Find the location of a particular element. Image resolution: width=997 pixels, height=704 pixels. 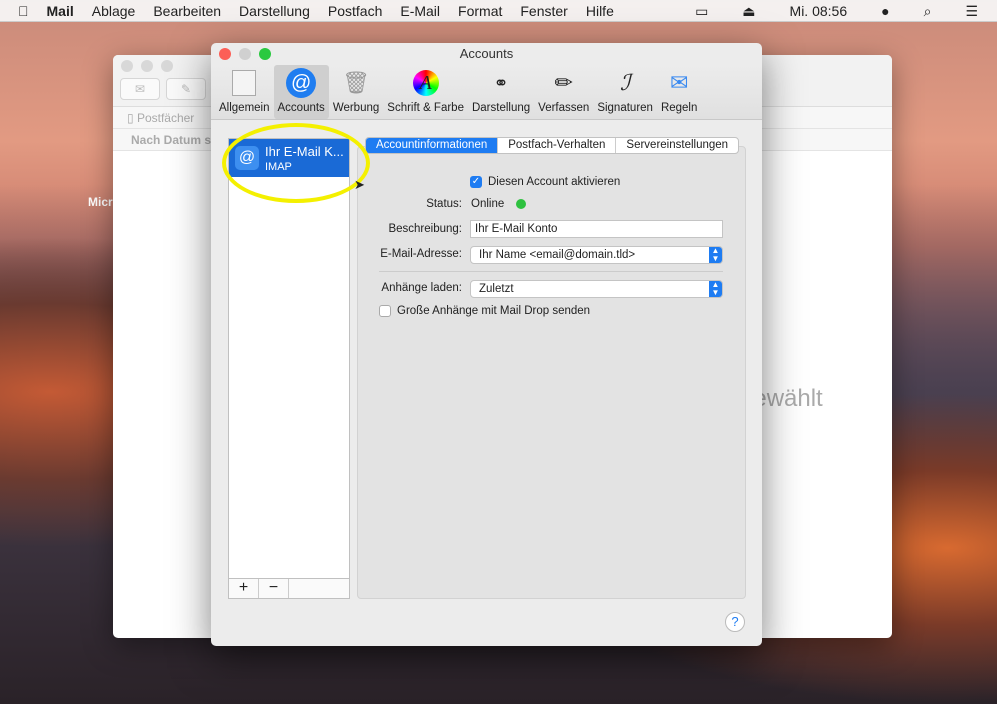

menu-ablage: Ablage is located at coordinates (114, 11).